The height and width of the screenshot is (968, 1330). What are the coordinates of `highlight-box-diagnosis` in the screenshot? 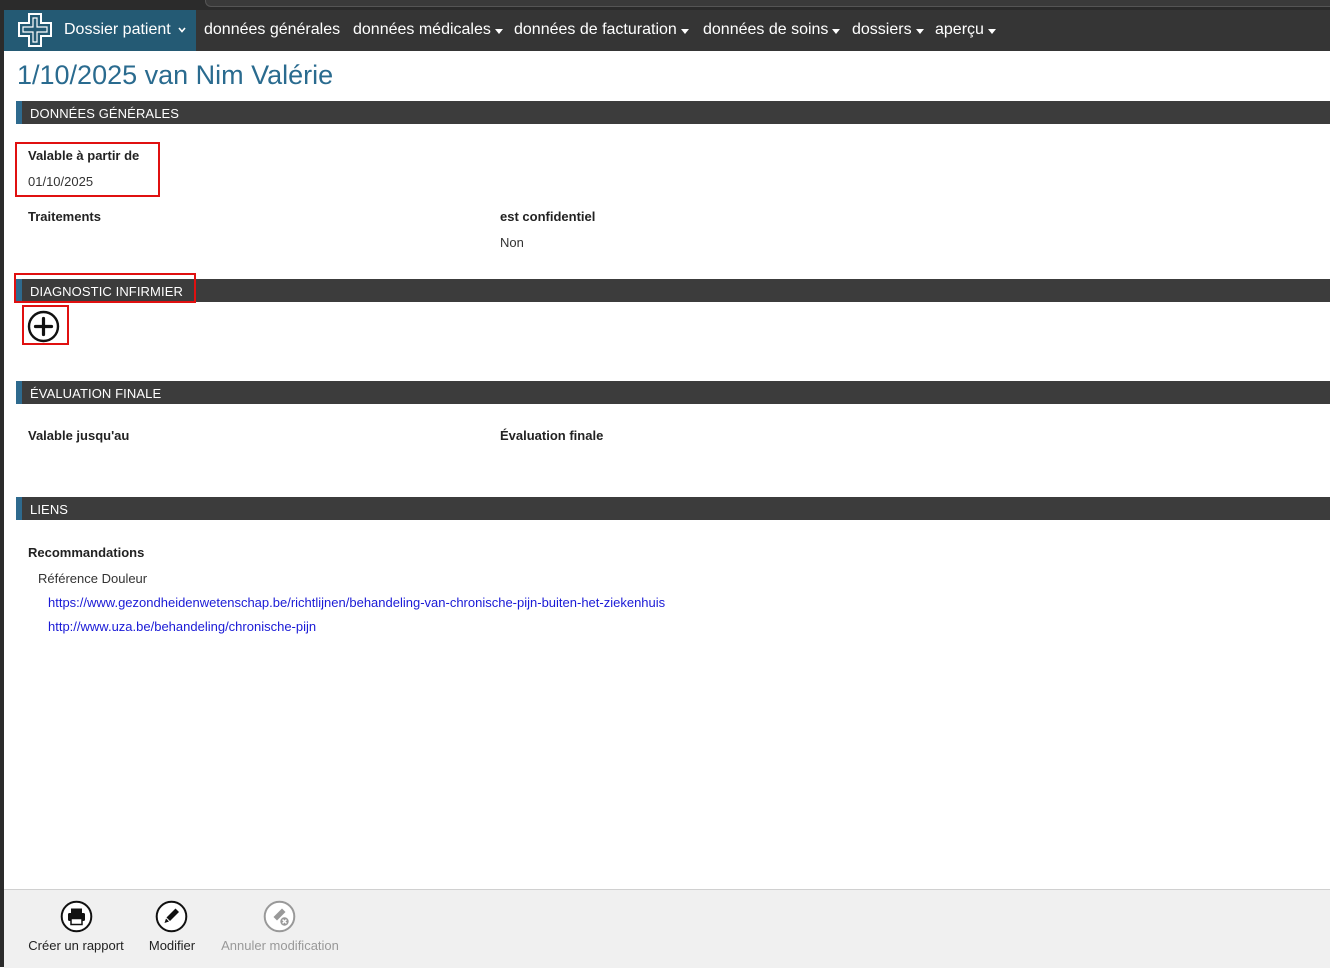 It's located at (105, 288).